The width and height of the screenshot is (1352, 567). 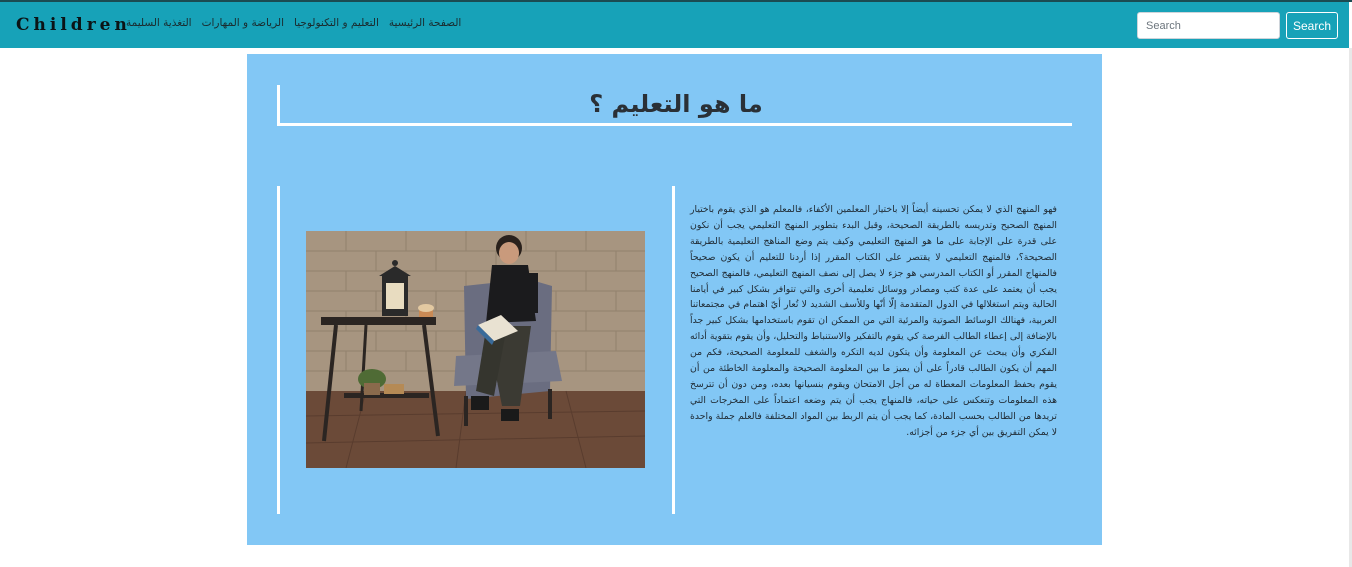 I want to click on nav-link-sports-skills: الرياضة و المهارات, so click(x=243, y=23).